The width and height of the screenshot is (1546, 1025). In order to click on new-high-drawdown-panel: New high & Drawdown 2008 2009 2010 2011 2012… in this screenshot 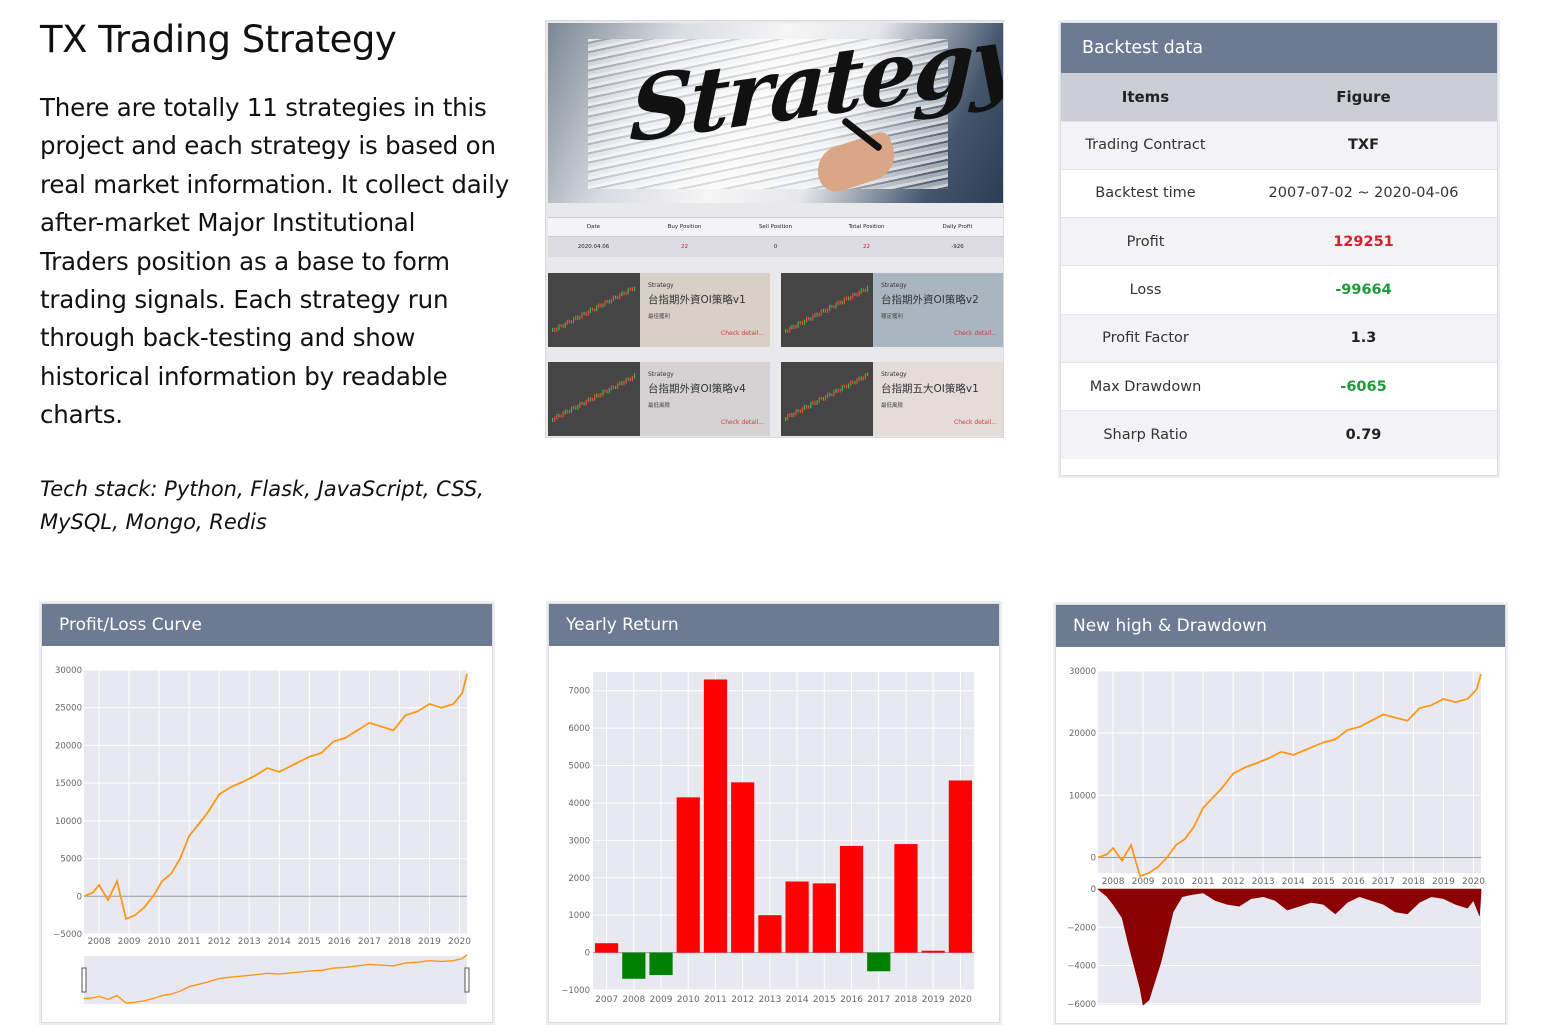, I will do `click(1280, 814)`.